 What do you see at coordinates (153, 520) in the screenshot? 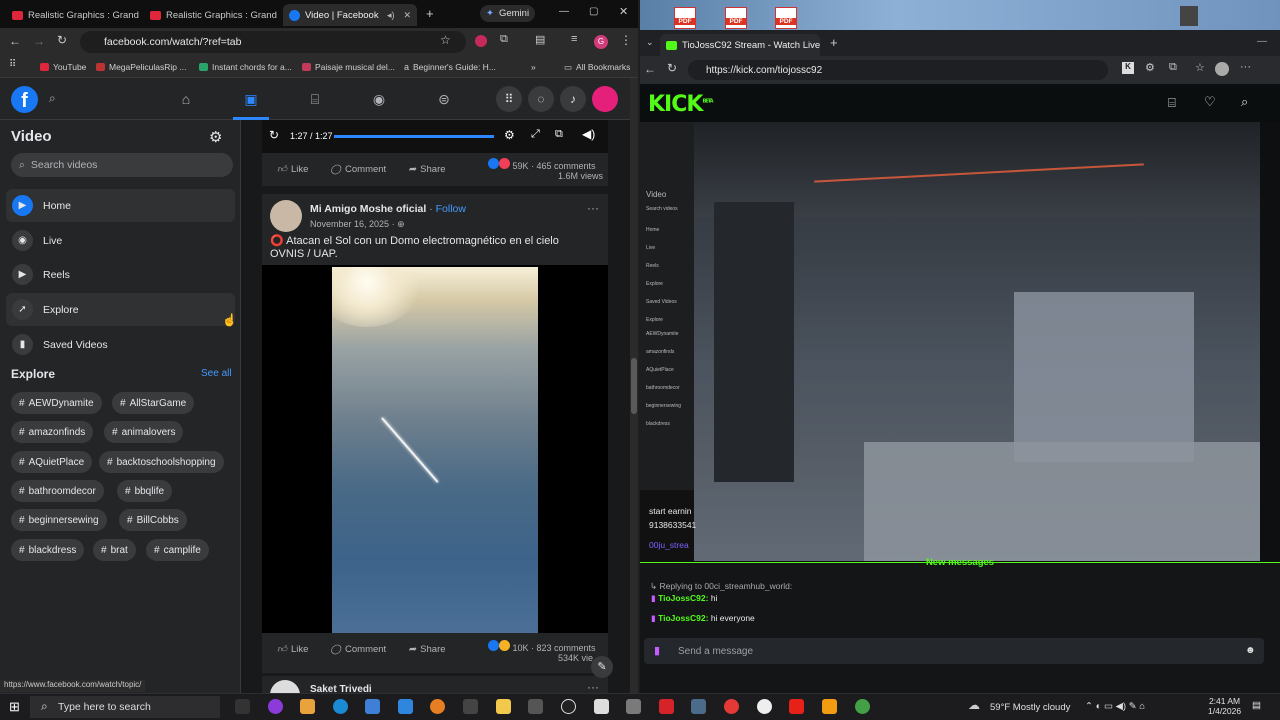
I see `topic-chip: # BillCobbs` at bounding box center [153, 520].